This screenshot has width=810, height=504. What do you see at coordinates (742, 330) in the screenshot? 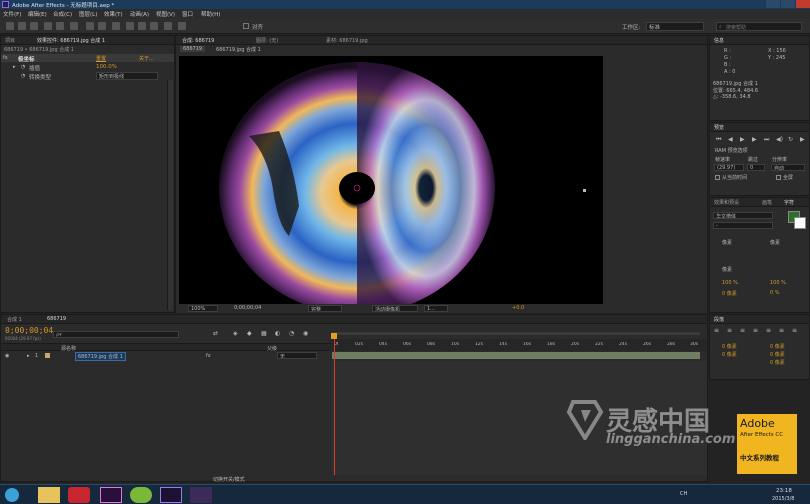
I see `align-right-icon: ≡` at bounding box center [742, 330].